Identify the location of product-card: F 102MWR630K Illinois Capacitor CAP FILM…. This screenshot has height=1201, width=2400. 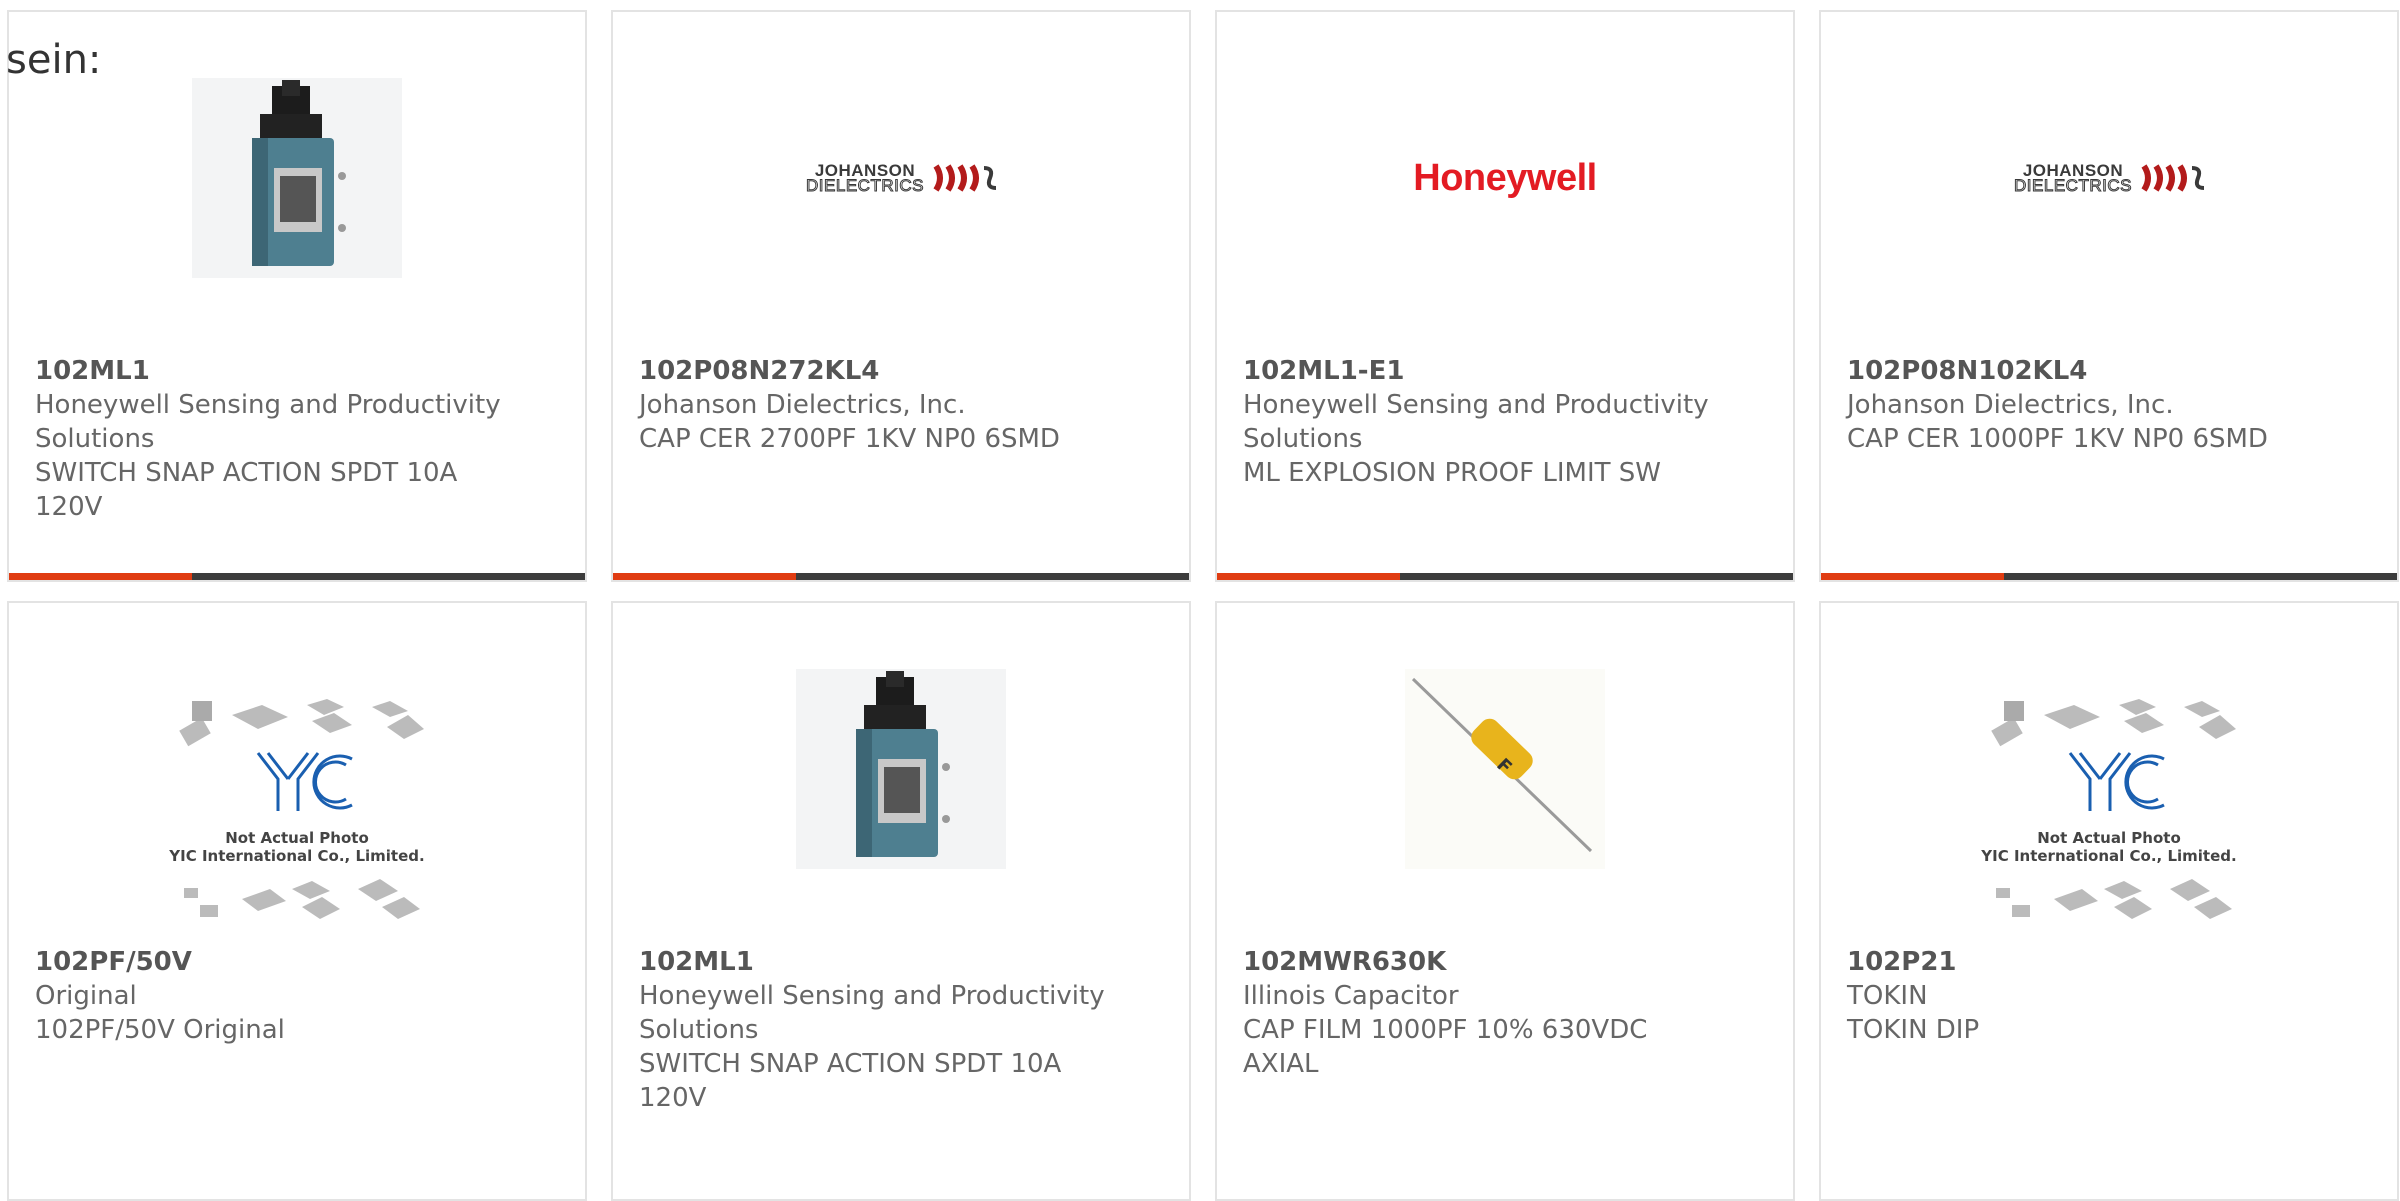
(1505, 901).